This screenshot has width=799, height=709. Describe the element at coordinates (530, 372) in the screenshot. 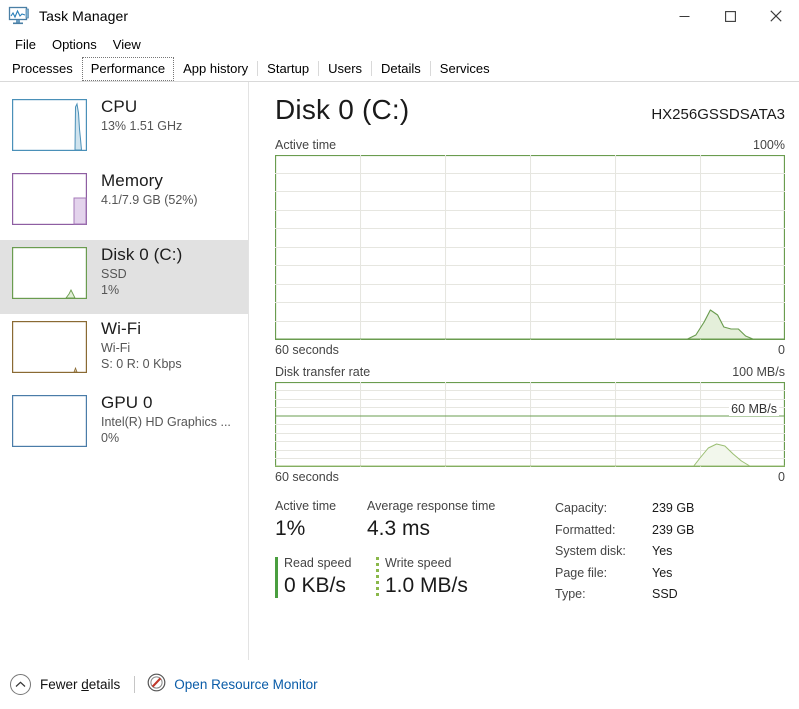

I see `transfer-rate-graph-labels: Disk transfer rate 100 MB/s` at that location.